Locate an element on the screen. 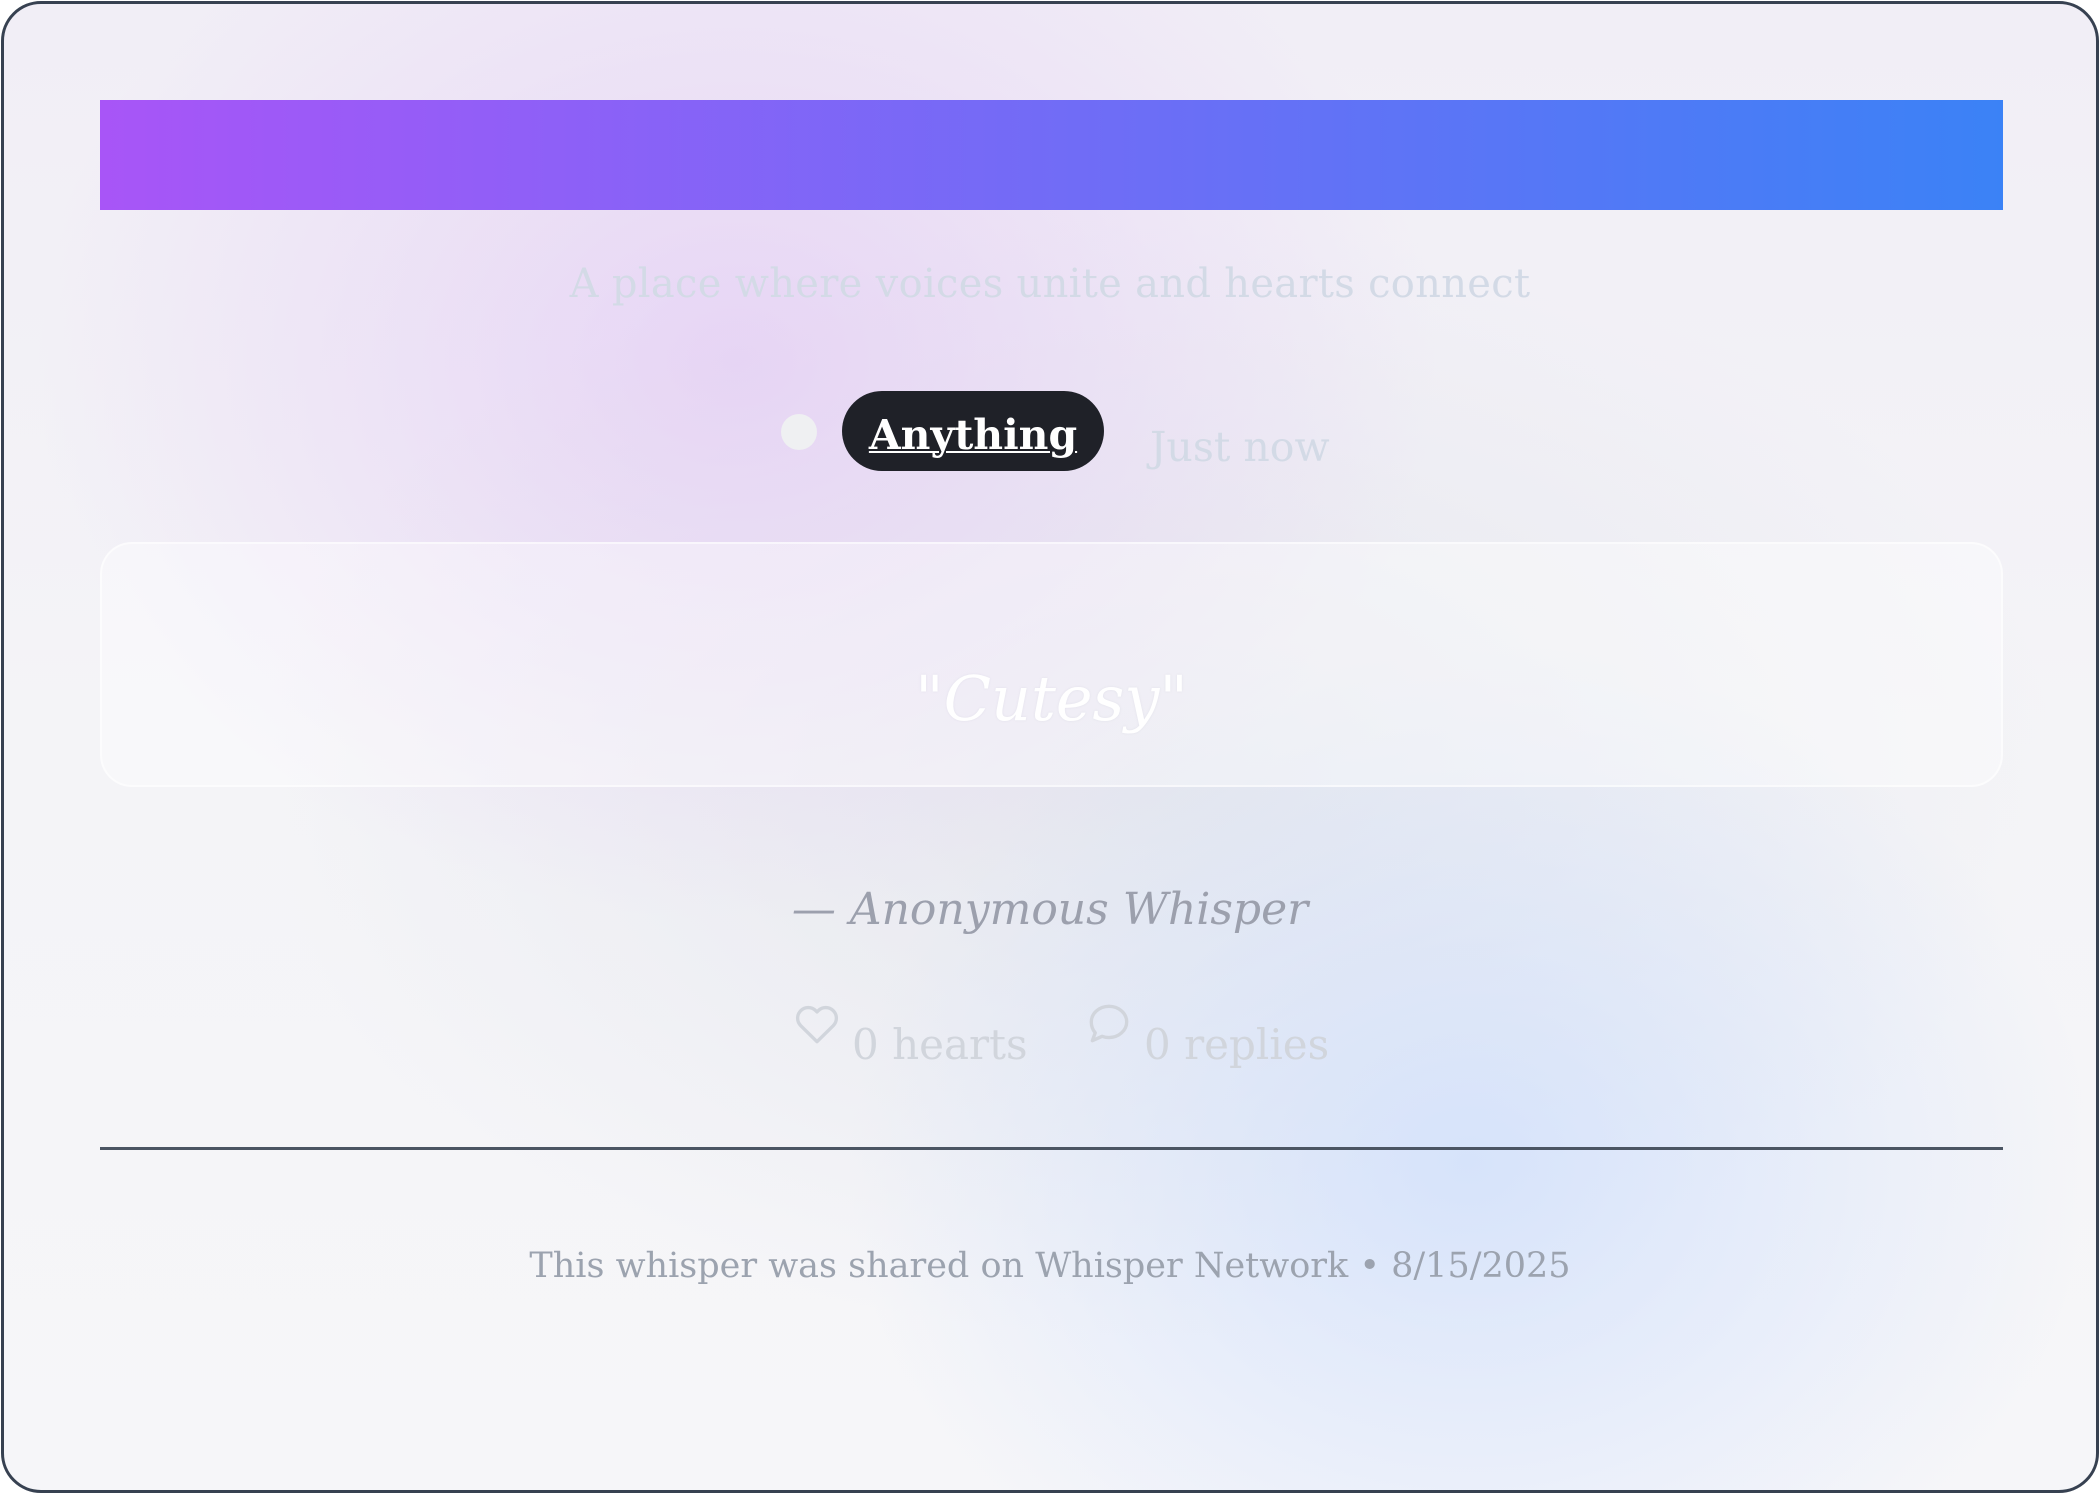 The height and width of the screenshot is (1494, 2100). replies-count: 0 replies is located at coordinates (1237, 1044).